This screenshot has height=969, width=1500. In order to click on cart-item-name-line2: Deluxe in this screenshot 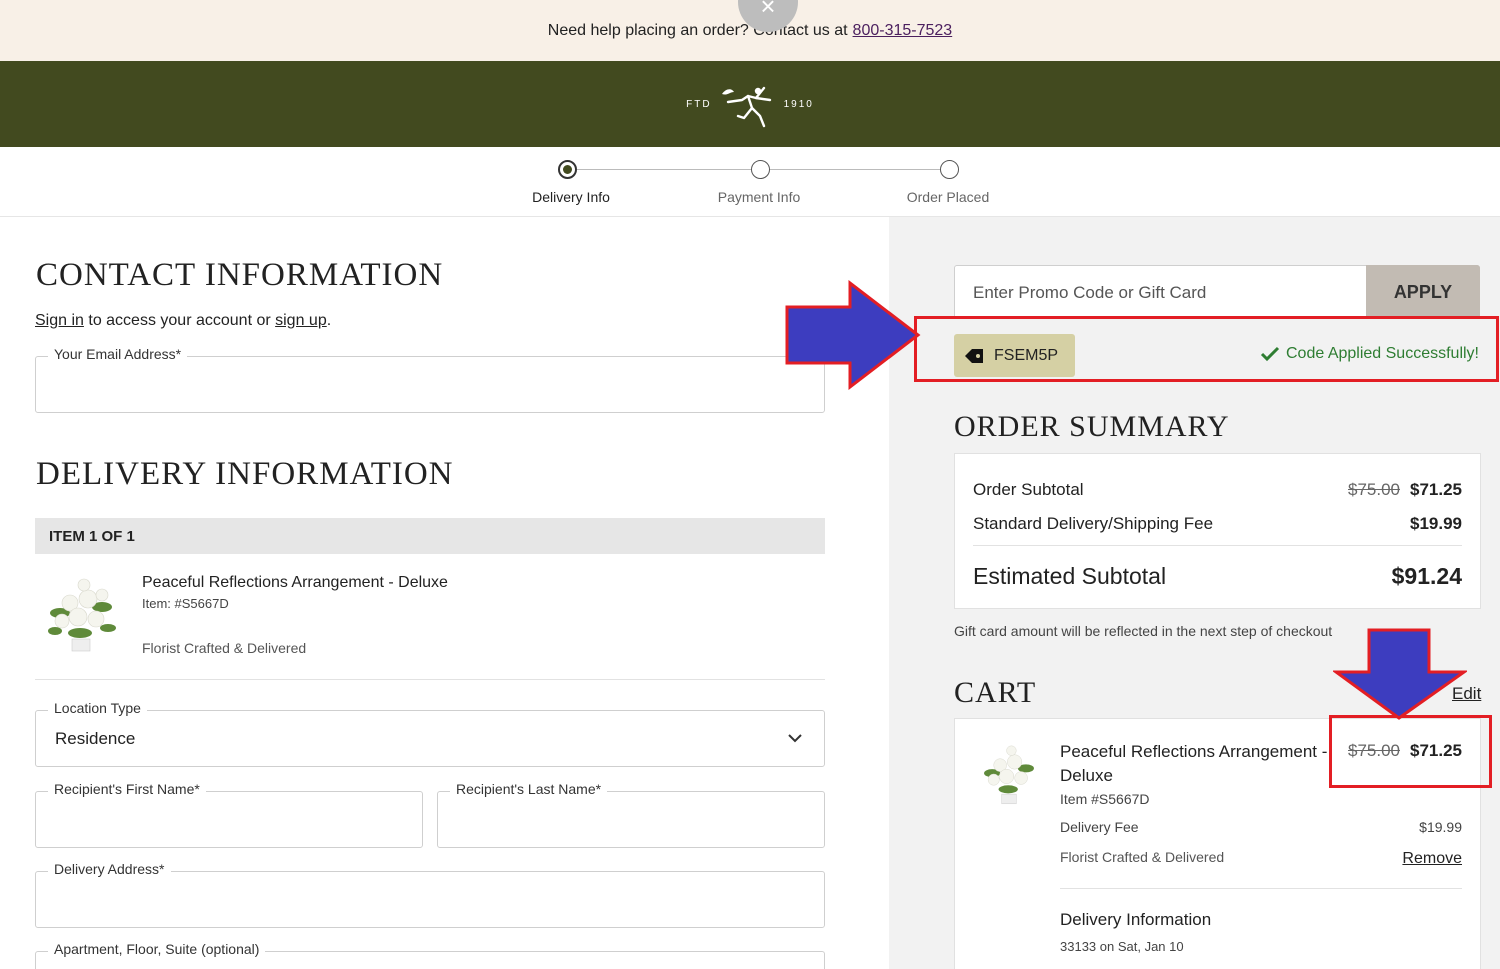, I will do `click(1086, 775)`.